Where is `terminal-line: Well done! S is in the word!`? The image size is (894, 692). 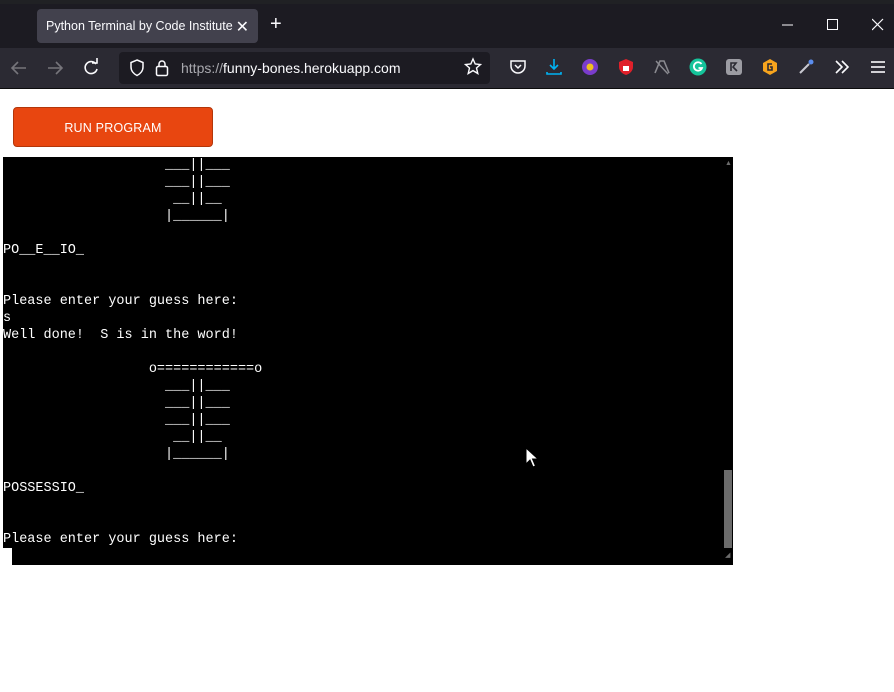
terminal-line: Well done! S is in the word! is located at coordinates (120, 335).